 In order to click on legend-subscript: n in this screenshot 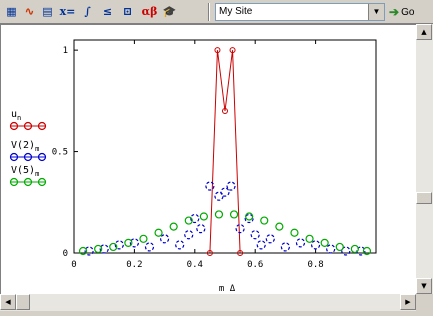, I will do `click(19, 118)`.